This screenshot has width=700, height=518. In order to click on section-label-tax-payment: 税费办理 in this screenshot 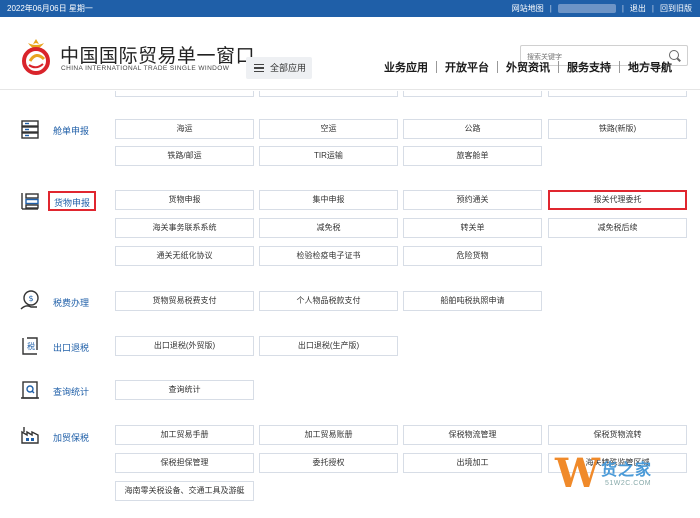, I will do `click(71, 302)`.